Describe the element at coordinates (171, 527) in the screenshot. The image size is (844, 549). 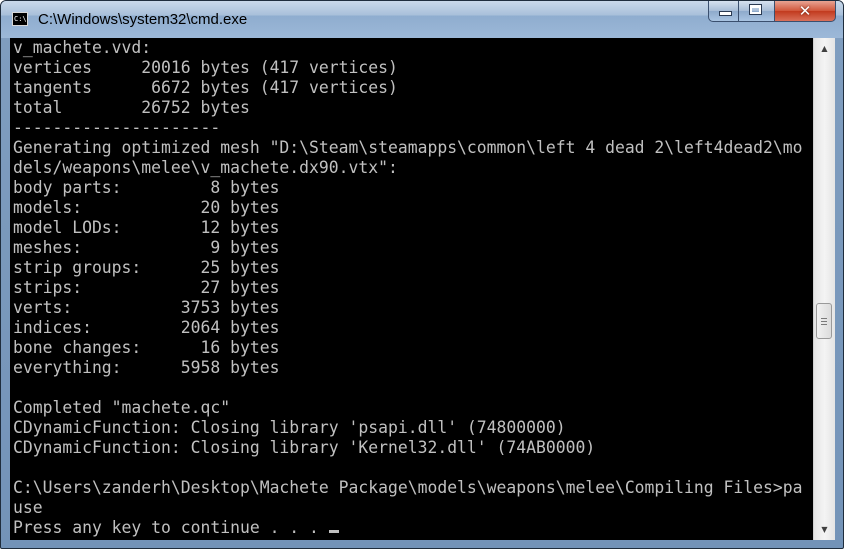
I see `prompt-text: Press any key to continue . . .` at that location.